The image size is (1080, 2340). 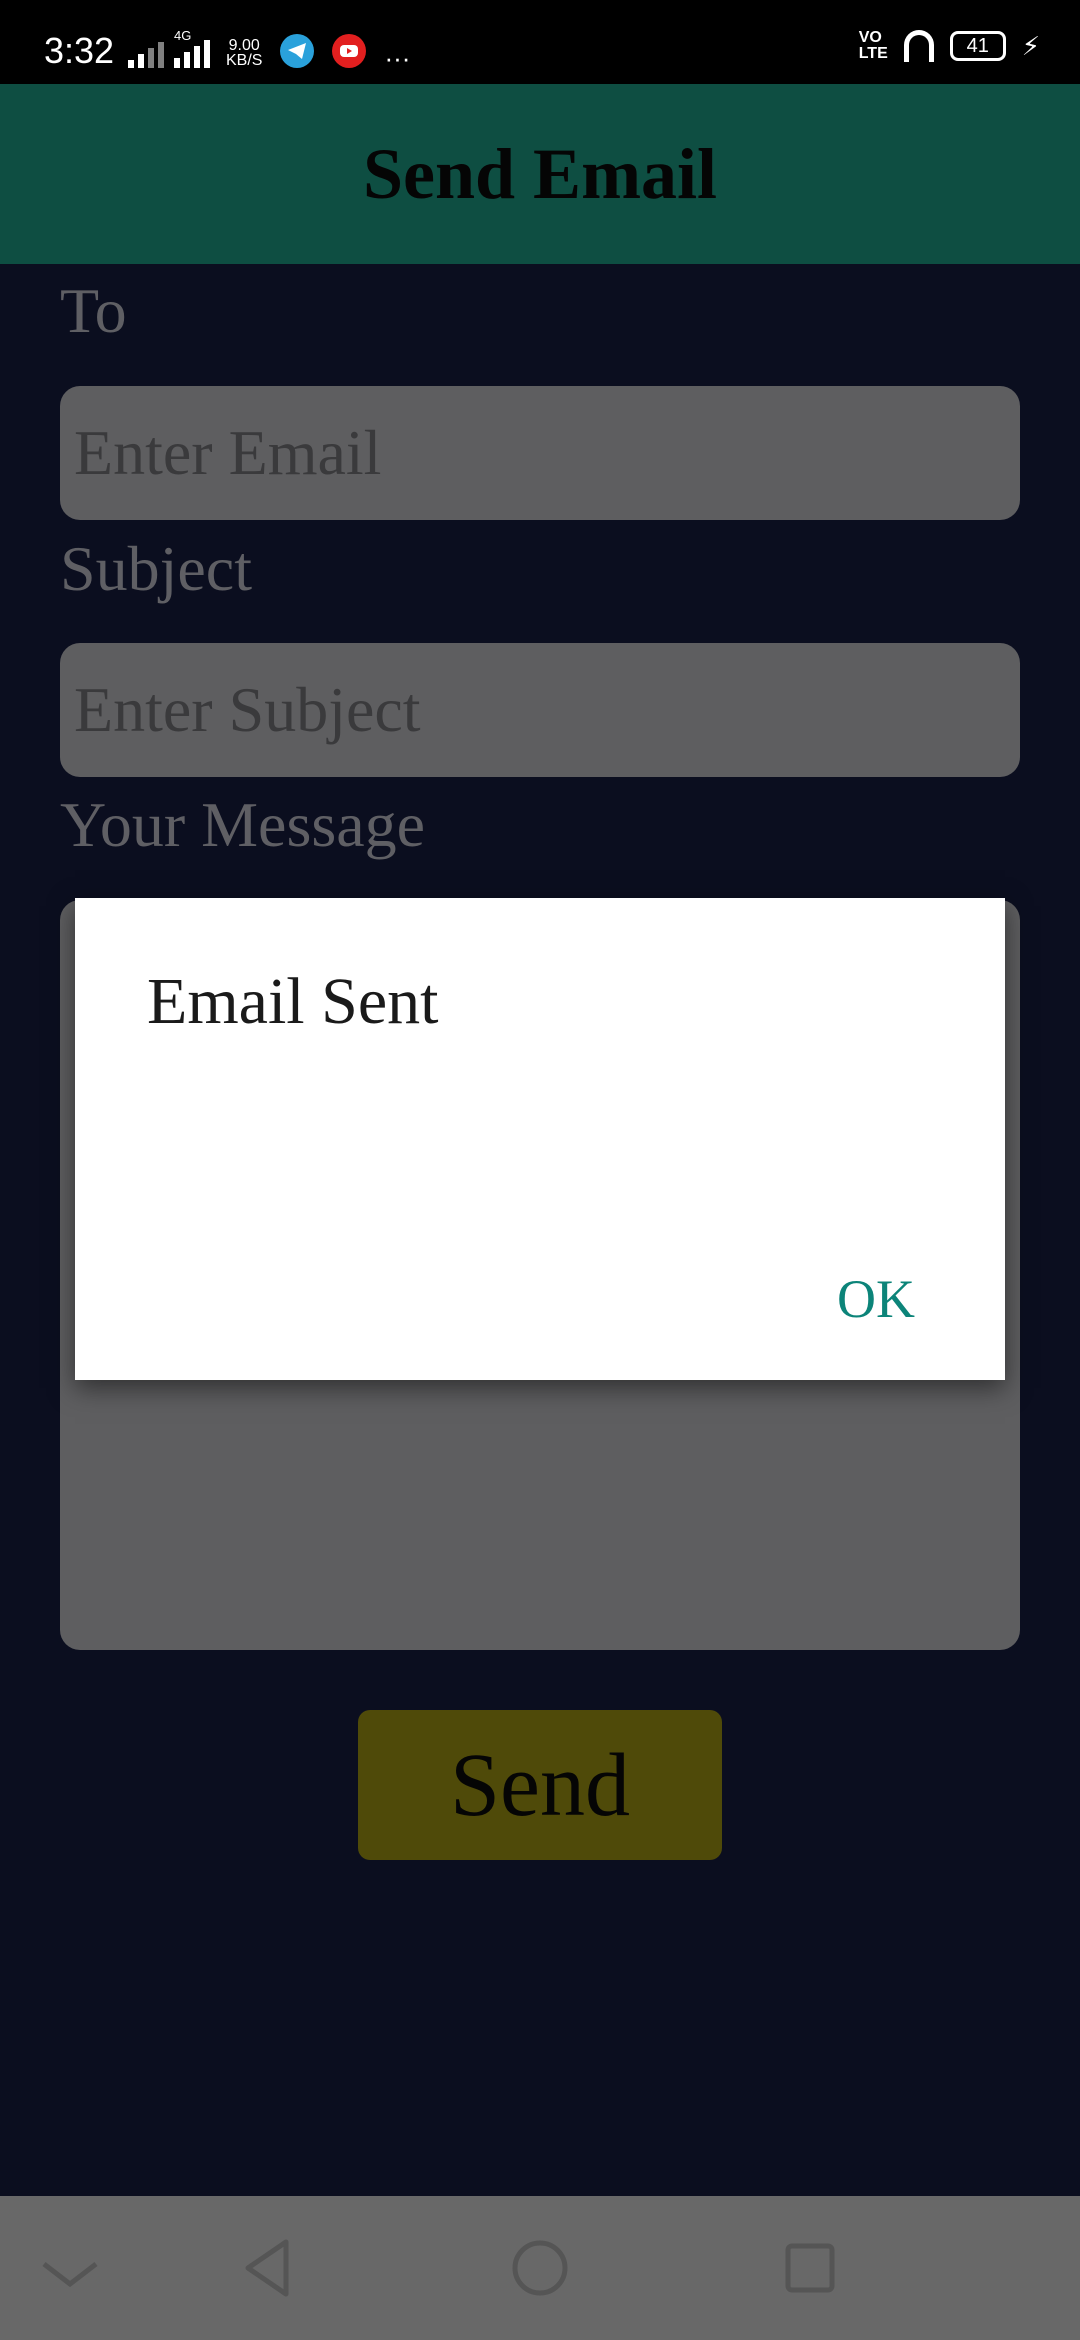 What do you see at coordinates (397, 58) in the screenshot?
I see `more-notifications-icon: ···` at bounding box center [397, 58].